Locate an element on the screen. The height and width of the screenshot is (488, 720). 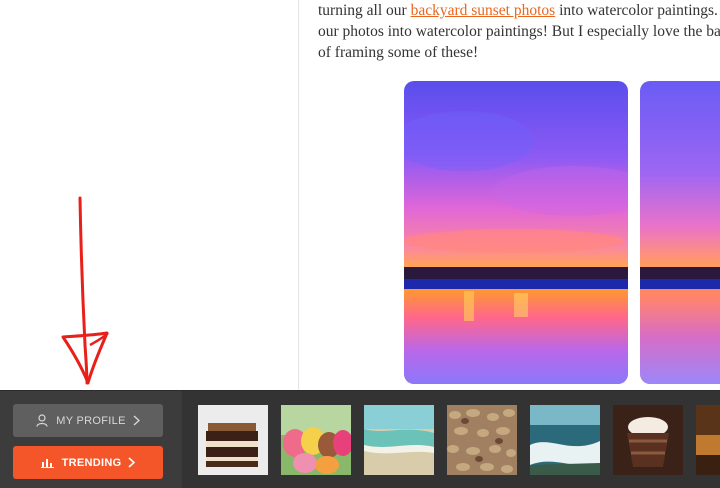
trending-button: TRENDING is located at coordinates (88, 462).